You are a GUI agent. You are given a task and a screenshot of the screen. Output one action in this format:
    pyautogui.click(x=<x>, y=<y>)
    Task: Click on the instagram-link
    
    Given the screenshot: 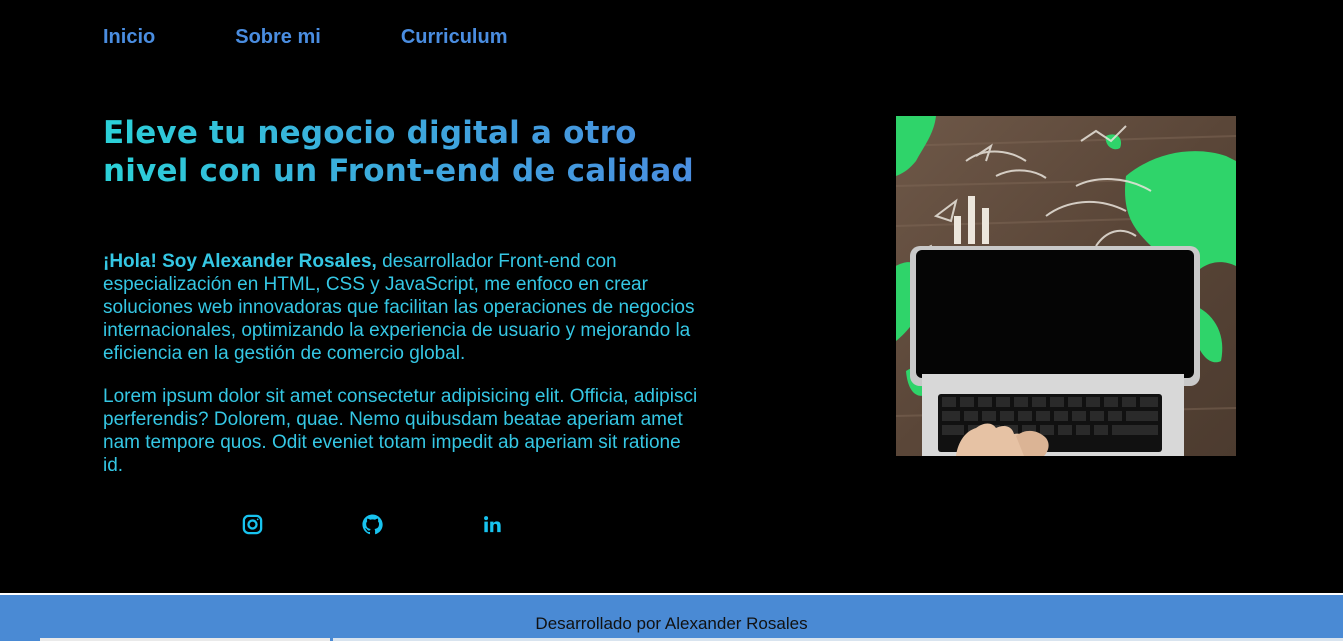 What is the action you would take?
    pyautogui.click(x=252, y=524)
    